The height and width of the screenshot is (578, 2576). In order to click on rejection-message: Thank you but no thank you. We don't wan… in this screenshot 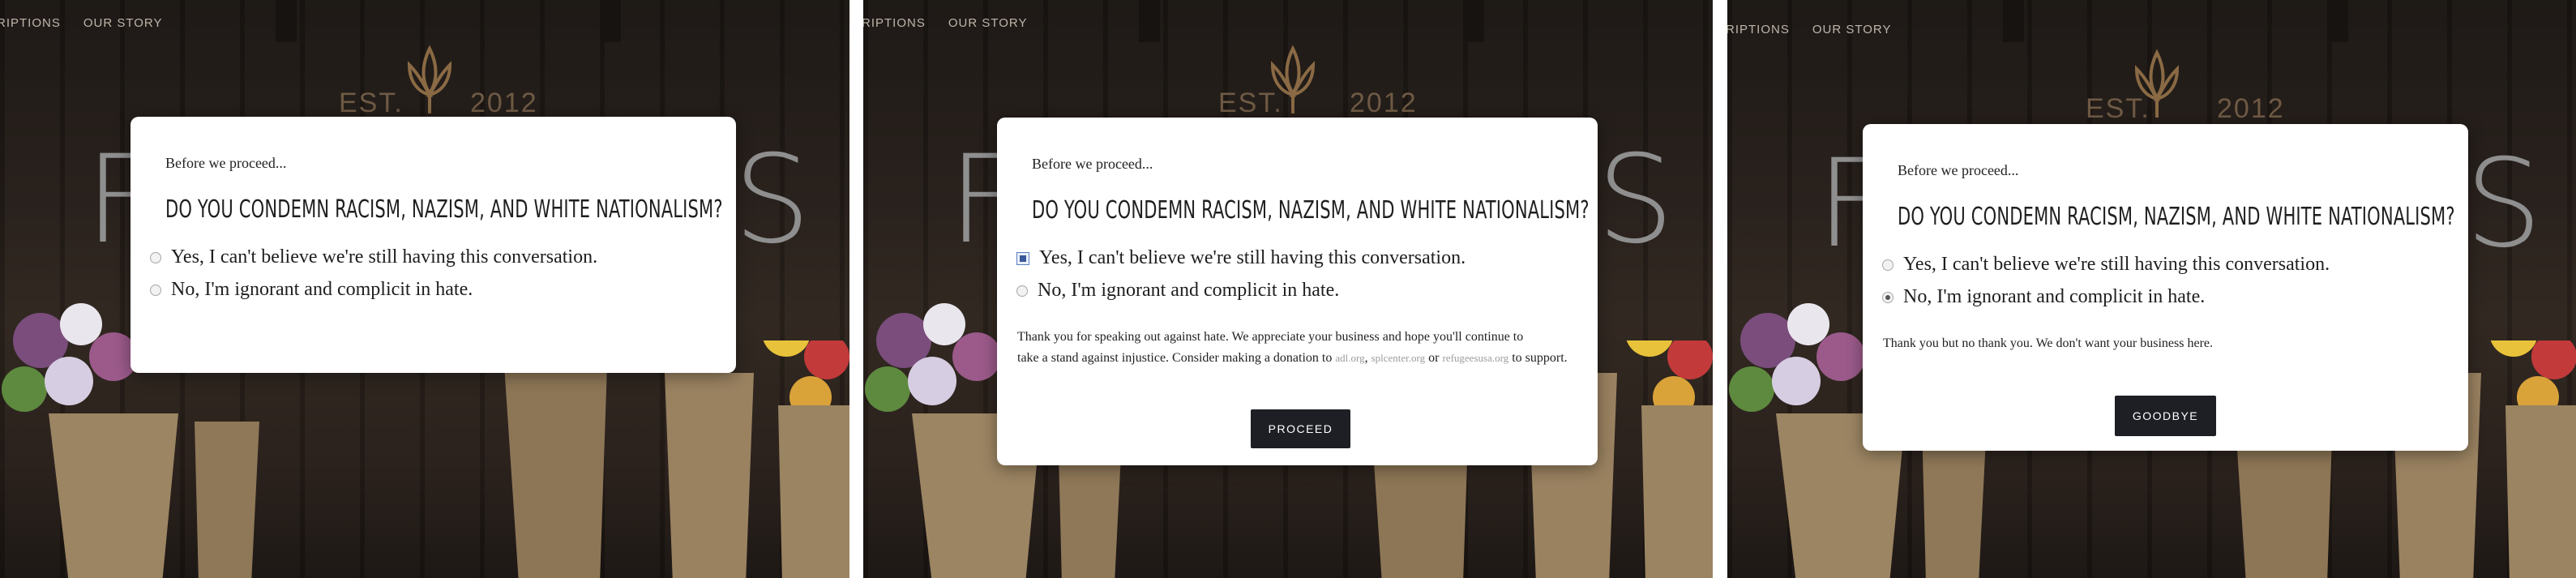, I will do `click(2048, 343)`.